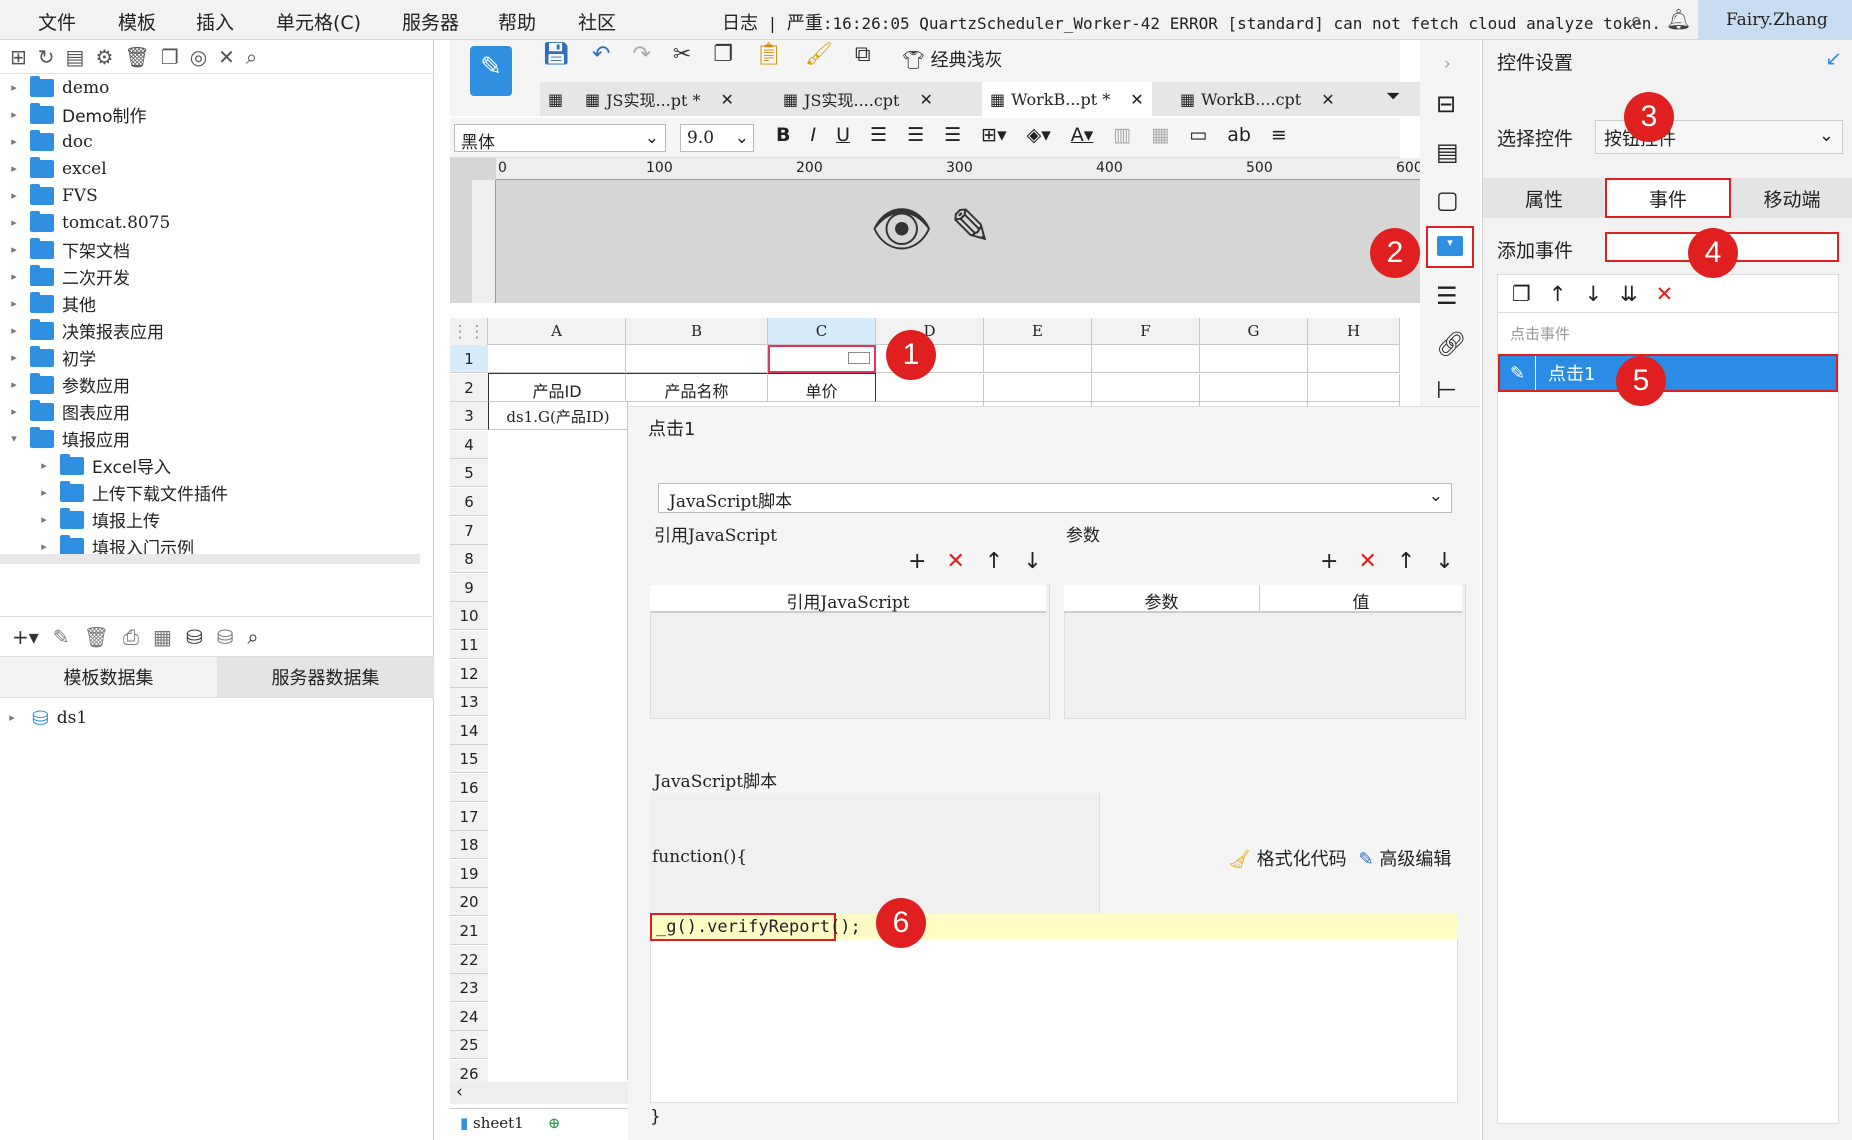 Image resolution: width=1852 pixels, height=1140 pixels. What do you see at coordinates (1039, 135) in the screenshot?
I see `fill-color-icon: ◈▾` at bounding box center [1039, 135].